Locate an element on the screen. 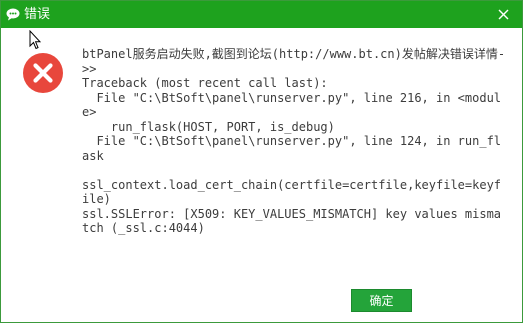  title-bar: 错误 is located at coordinates (261, 14).